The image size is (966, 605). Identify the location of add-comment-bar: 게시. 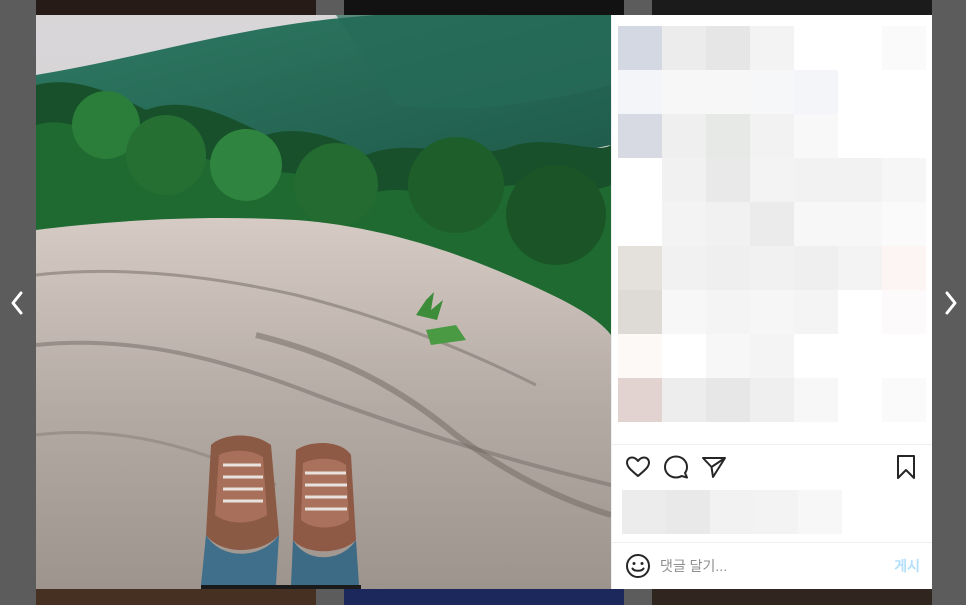
(772, 565).